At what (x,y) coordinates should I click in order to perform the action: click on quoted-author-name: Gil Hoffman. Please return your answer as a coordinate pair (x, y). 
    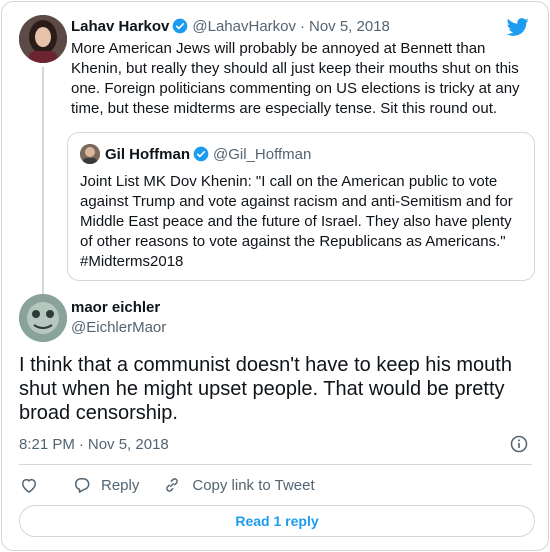
    Looking at the image, I should click on (147, 154).